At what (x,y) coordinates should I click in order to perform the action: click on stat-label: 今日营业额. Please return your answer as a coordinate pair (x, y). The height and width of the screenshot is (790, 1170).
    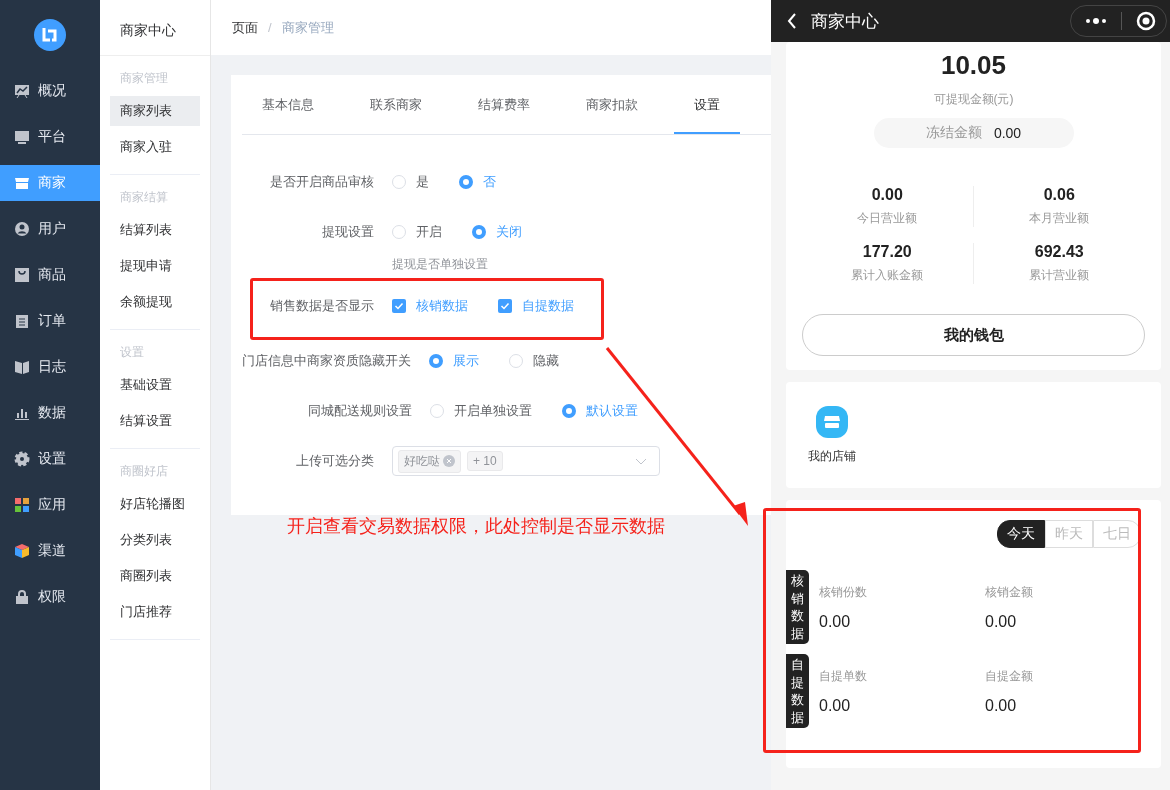
    Looking at the image, I should click on (887, 218).